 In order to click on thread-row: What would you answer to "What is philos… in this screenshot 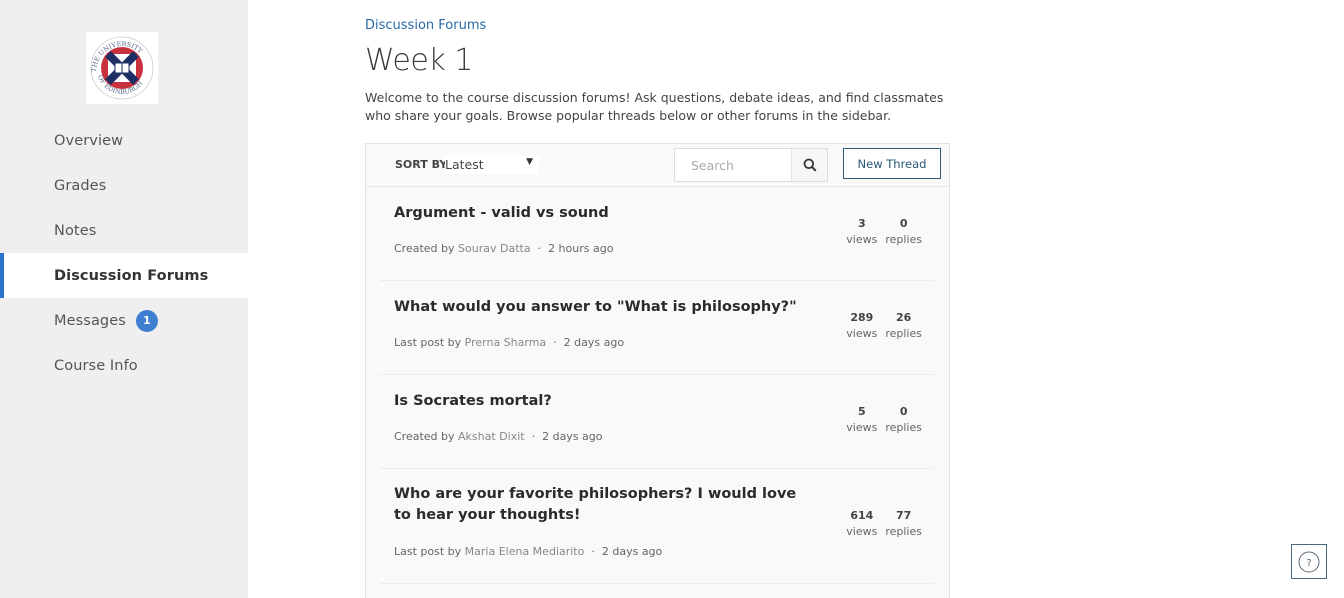, I will do `click(657, 328)`.